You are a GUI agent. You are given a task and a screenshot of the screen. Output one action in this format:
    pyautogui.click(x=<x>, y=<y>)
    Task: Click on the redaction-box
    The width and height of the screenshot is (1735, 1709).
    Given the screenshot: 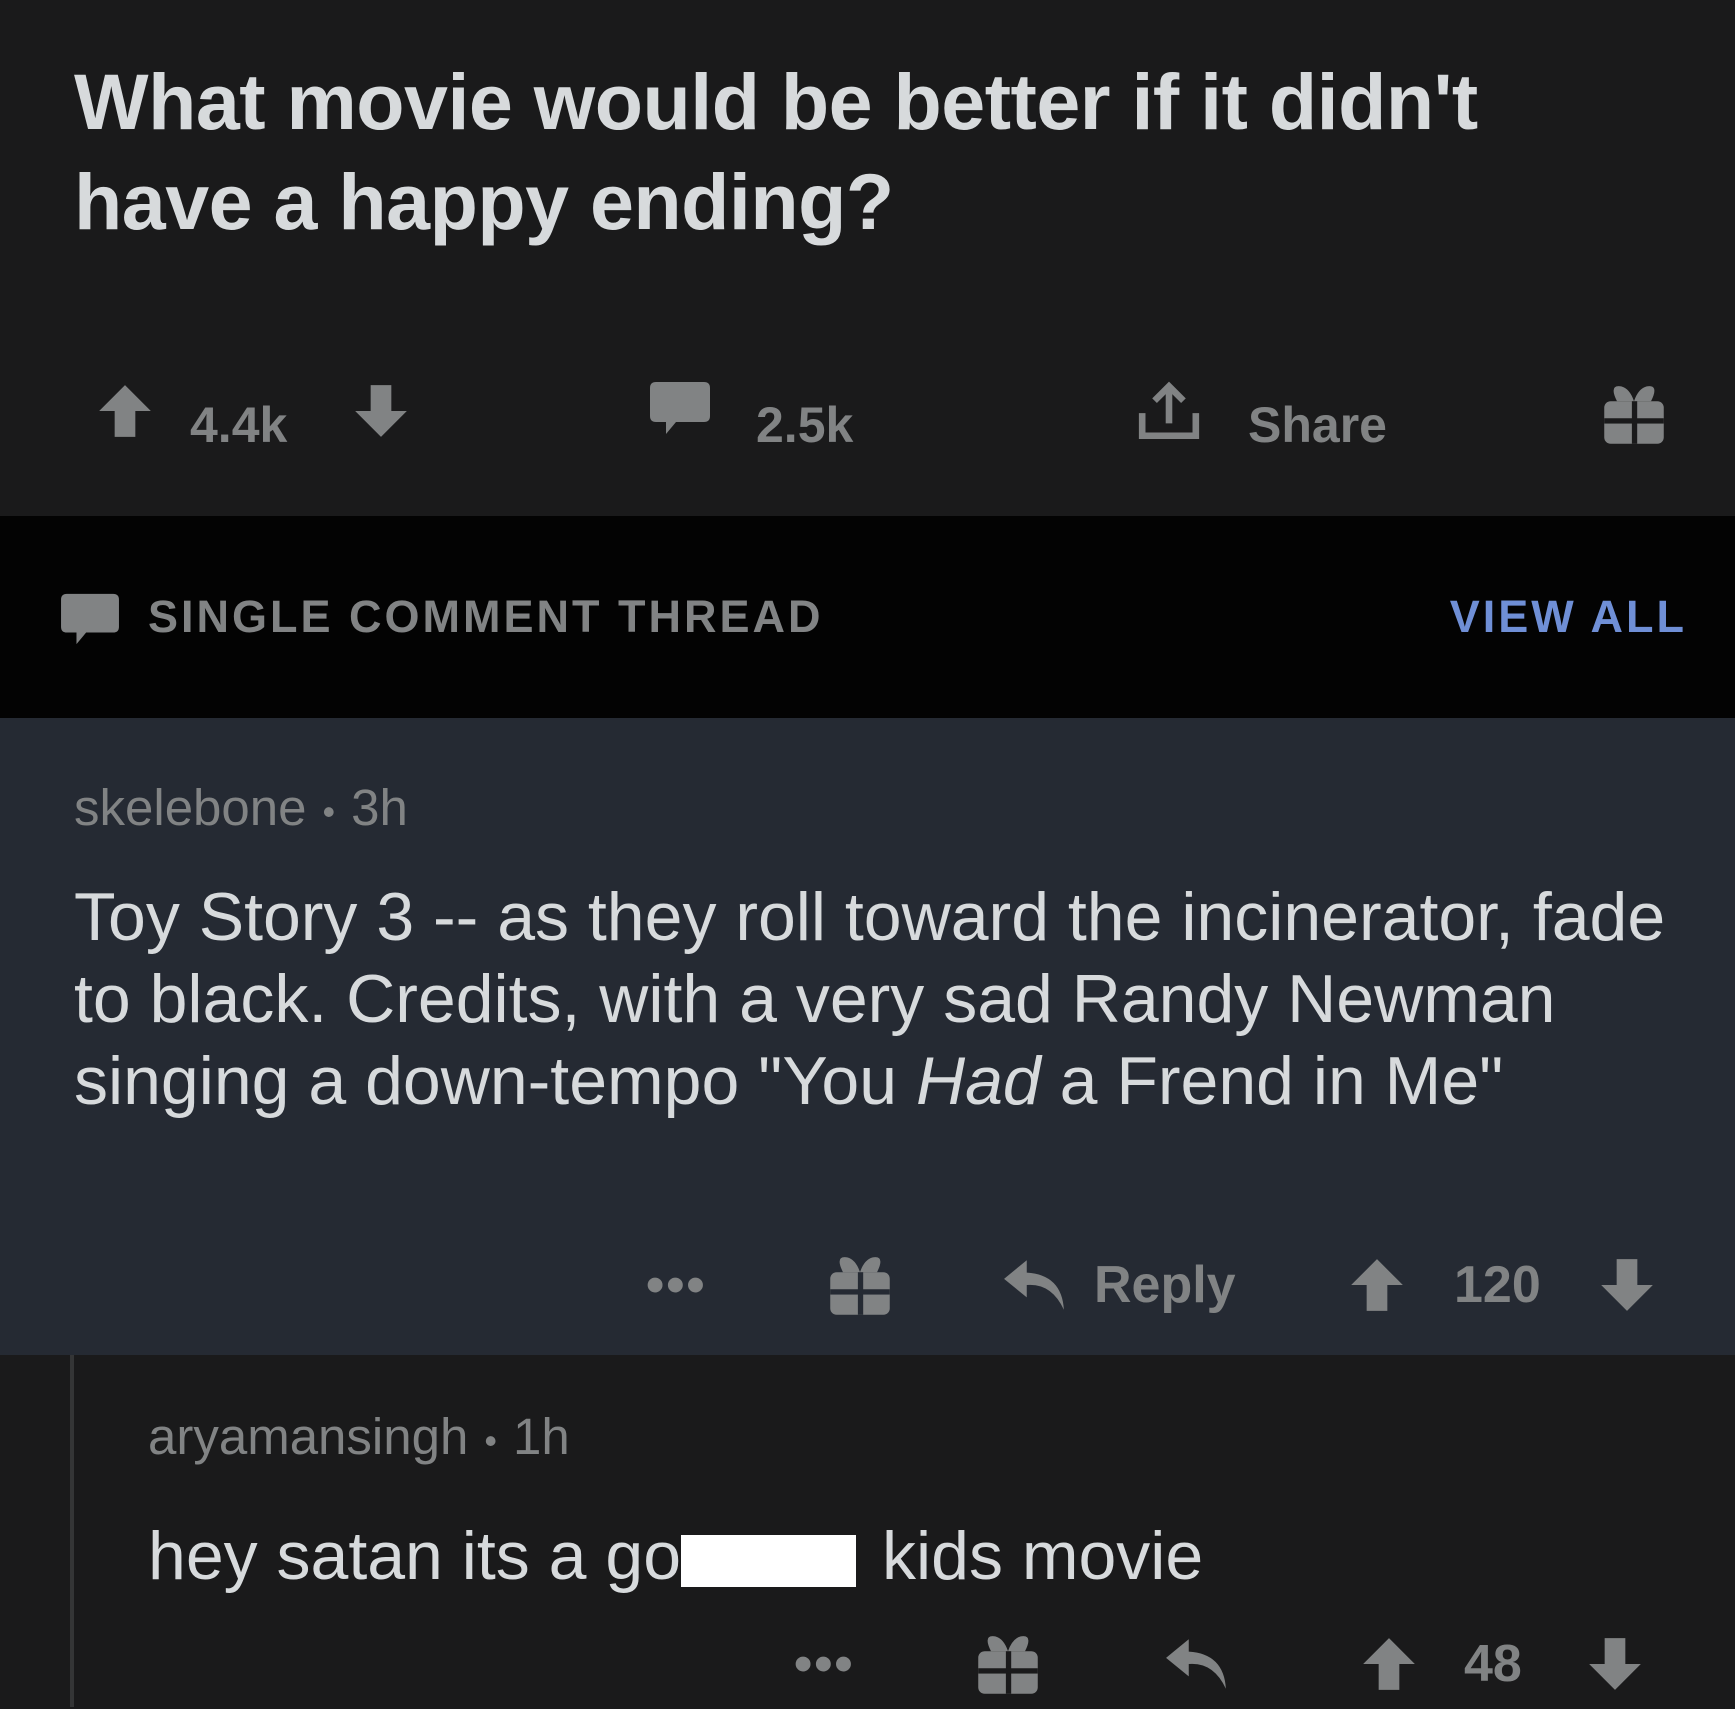 What is the action you would take?
    pyautogui.click(x=769, y=1561)
    